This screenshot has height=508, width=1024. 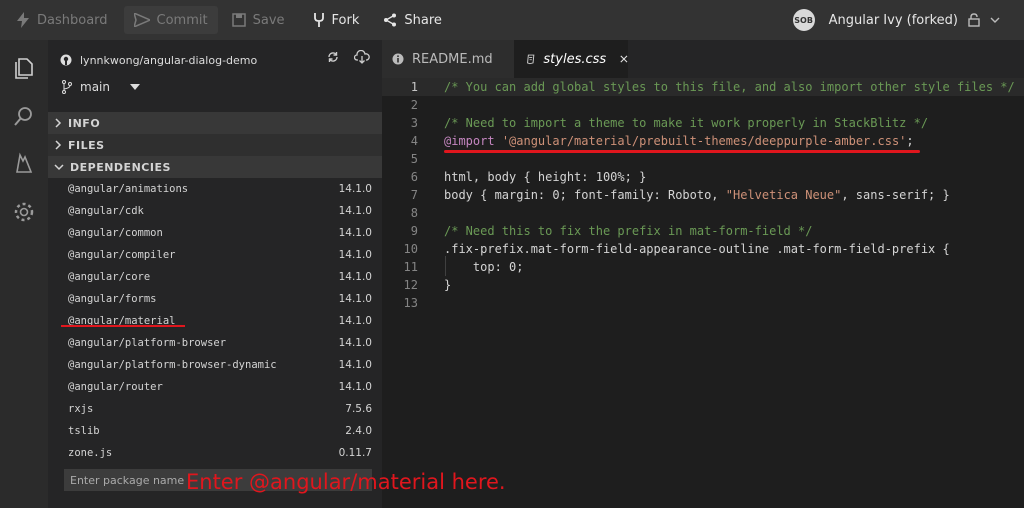 I want to click on code-line: 6 html, body { height: 100%; }, so click(x=528, y=177).